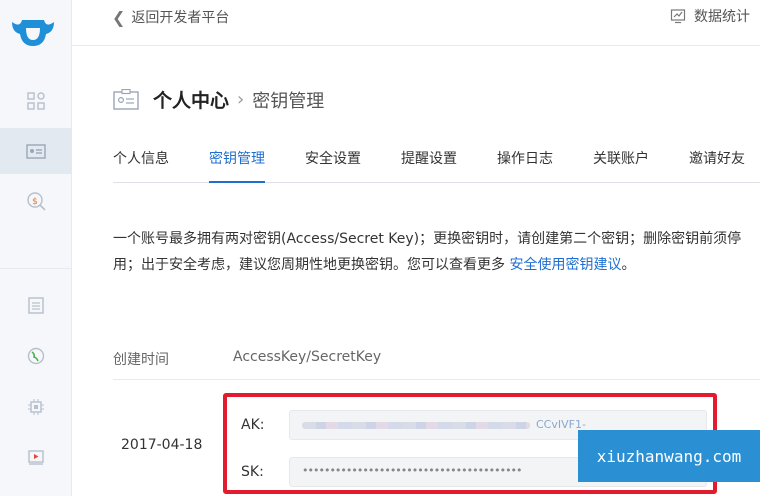  I want to click on created-date: 2017-04-18, so click(162, 445).